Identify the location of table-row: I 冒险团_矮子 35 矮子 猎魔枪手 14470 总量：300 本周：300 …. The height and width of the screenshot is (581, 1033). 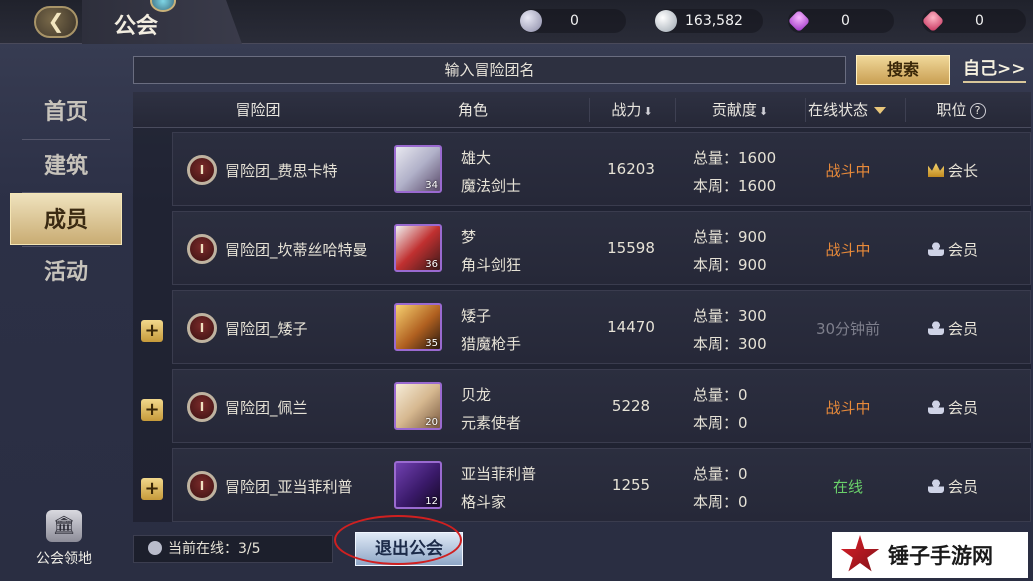
(601, 327).